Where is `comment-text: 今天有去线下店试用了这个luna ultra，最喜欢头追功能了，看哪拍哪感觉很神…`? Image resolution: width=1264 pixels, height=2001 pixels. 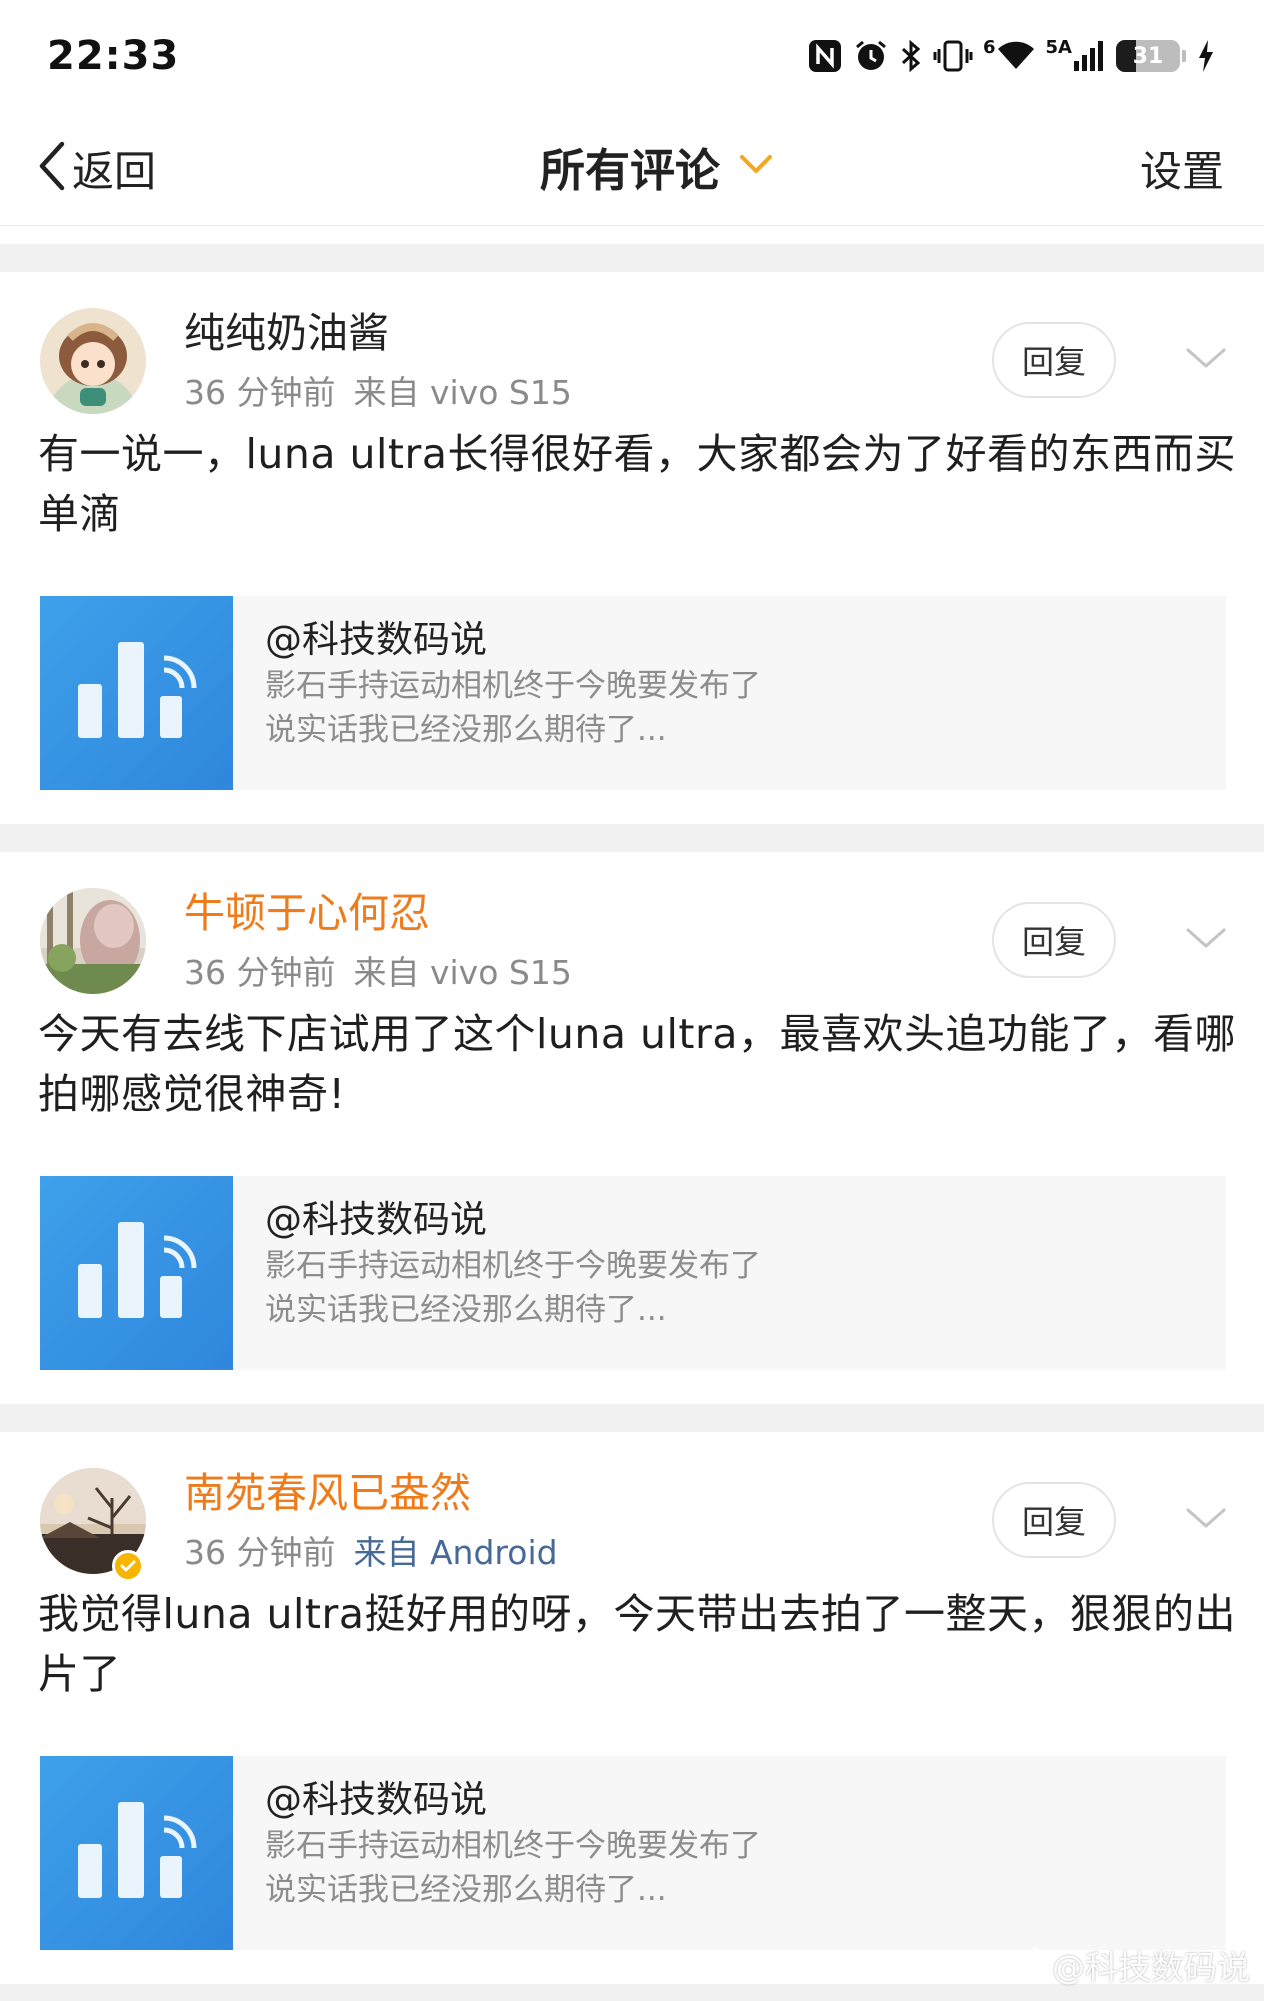
comment-text: 今天有去线下店试用了这个luna ultra，最喜欢头追功能了，看哪拍哪感觉很神… is located at coordinates (637, 1064).